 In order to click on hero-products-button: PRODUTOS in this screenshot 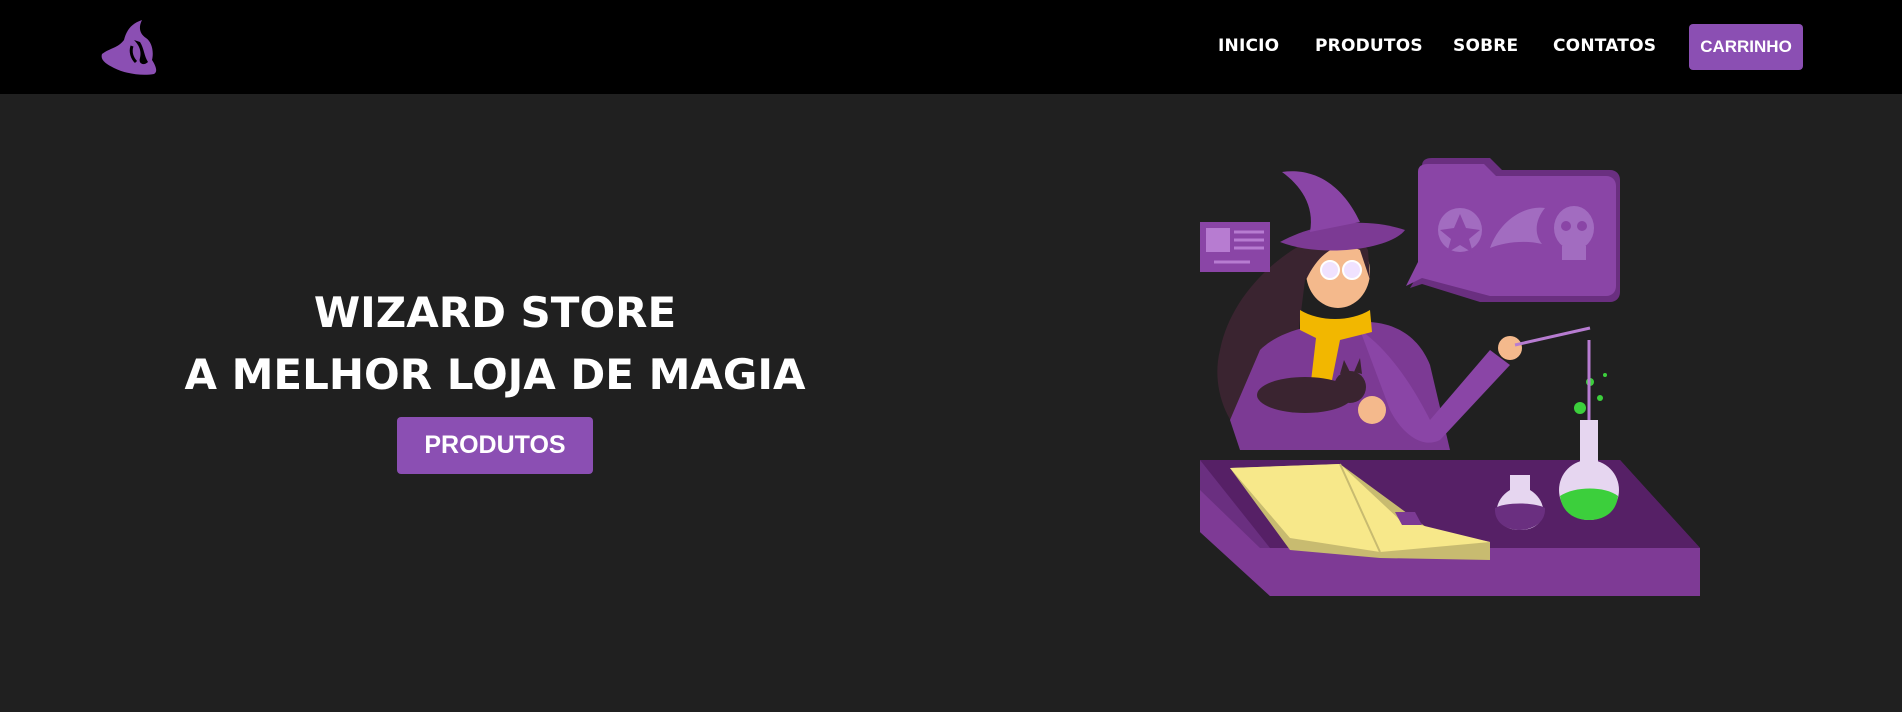, I will do `click(495, 445)`.